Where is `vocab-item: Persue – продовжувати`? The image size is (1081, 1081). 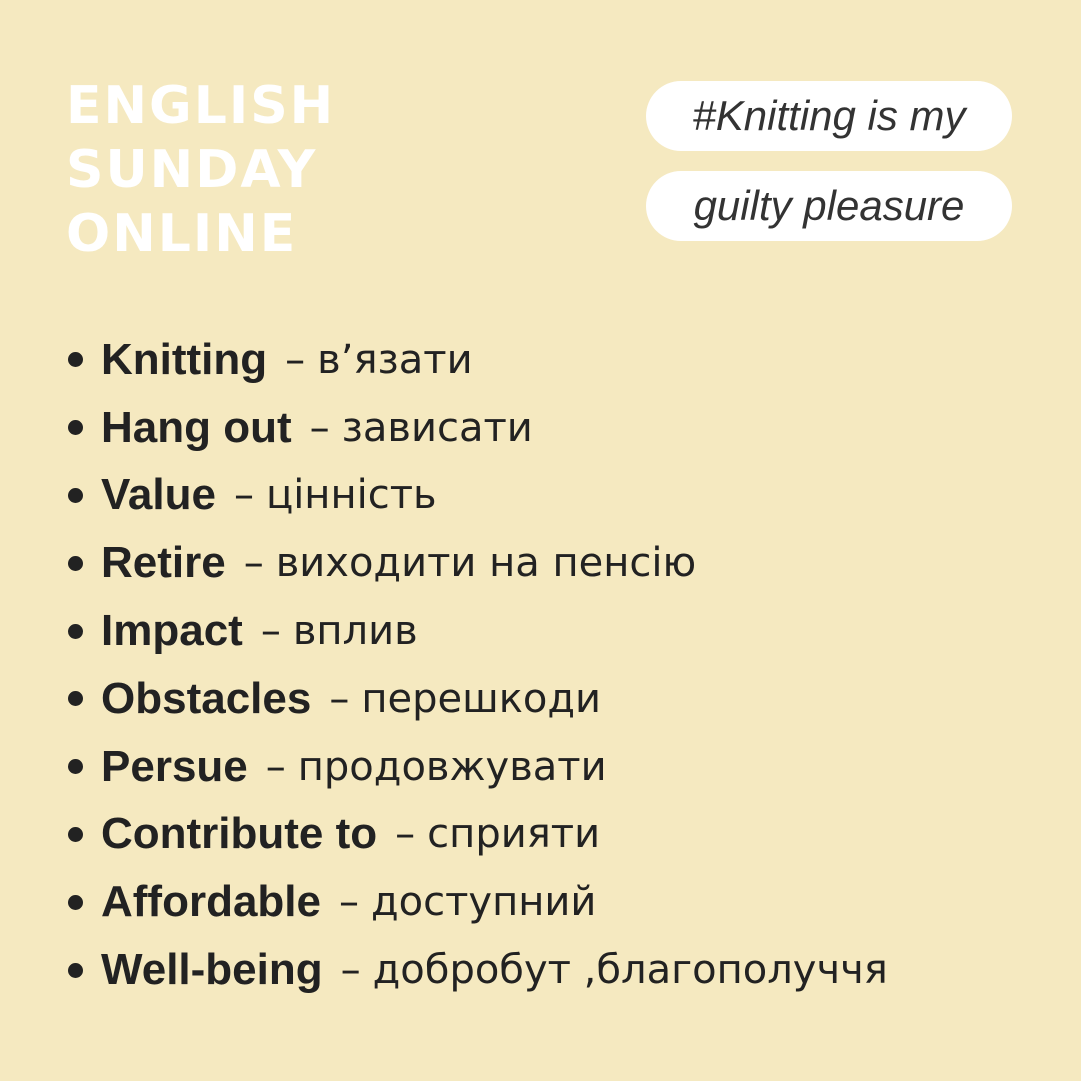
vocab-item: Persue – продовжувати is located at coordinates (476, 767).